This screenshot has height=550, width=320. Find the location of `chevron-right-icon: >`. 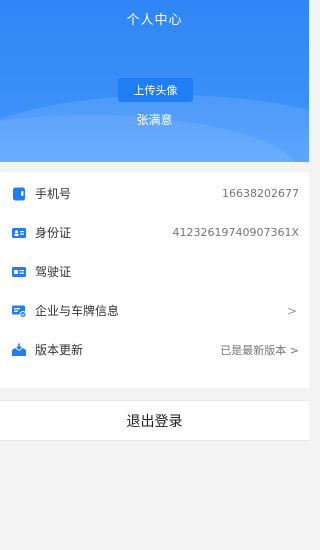

chevron-right-icon: > is located at coordinates (291, 310).